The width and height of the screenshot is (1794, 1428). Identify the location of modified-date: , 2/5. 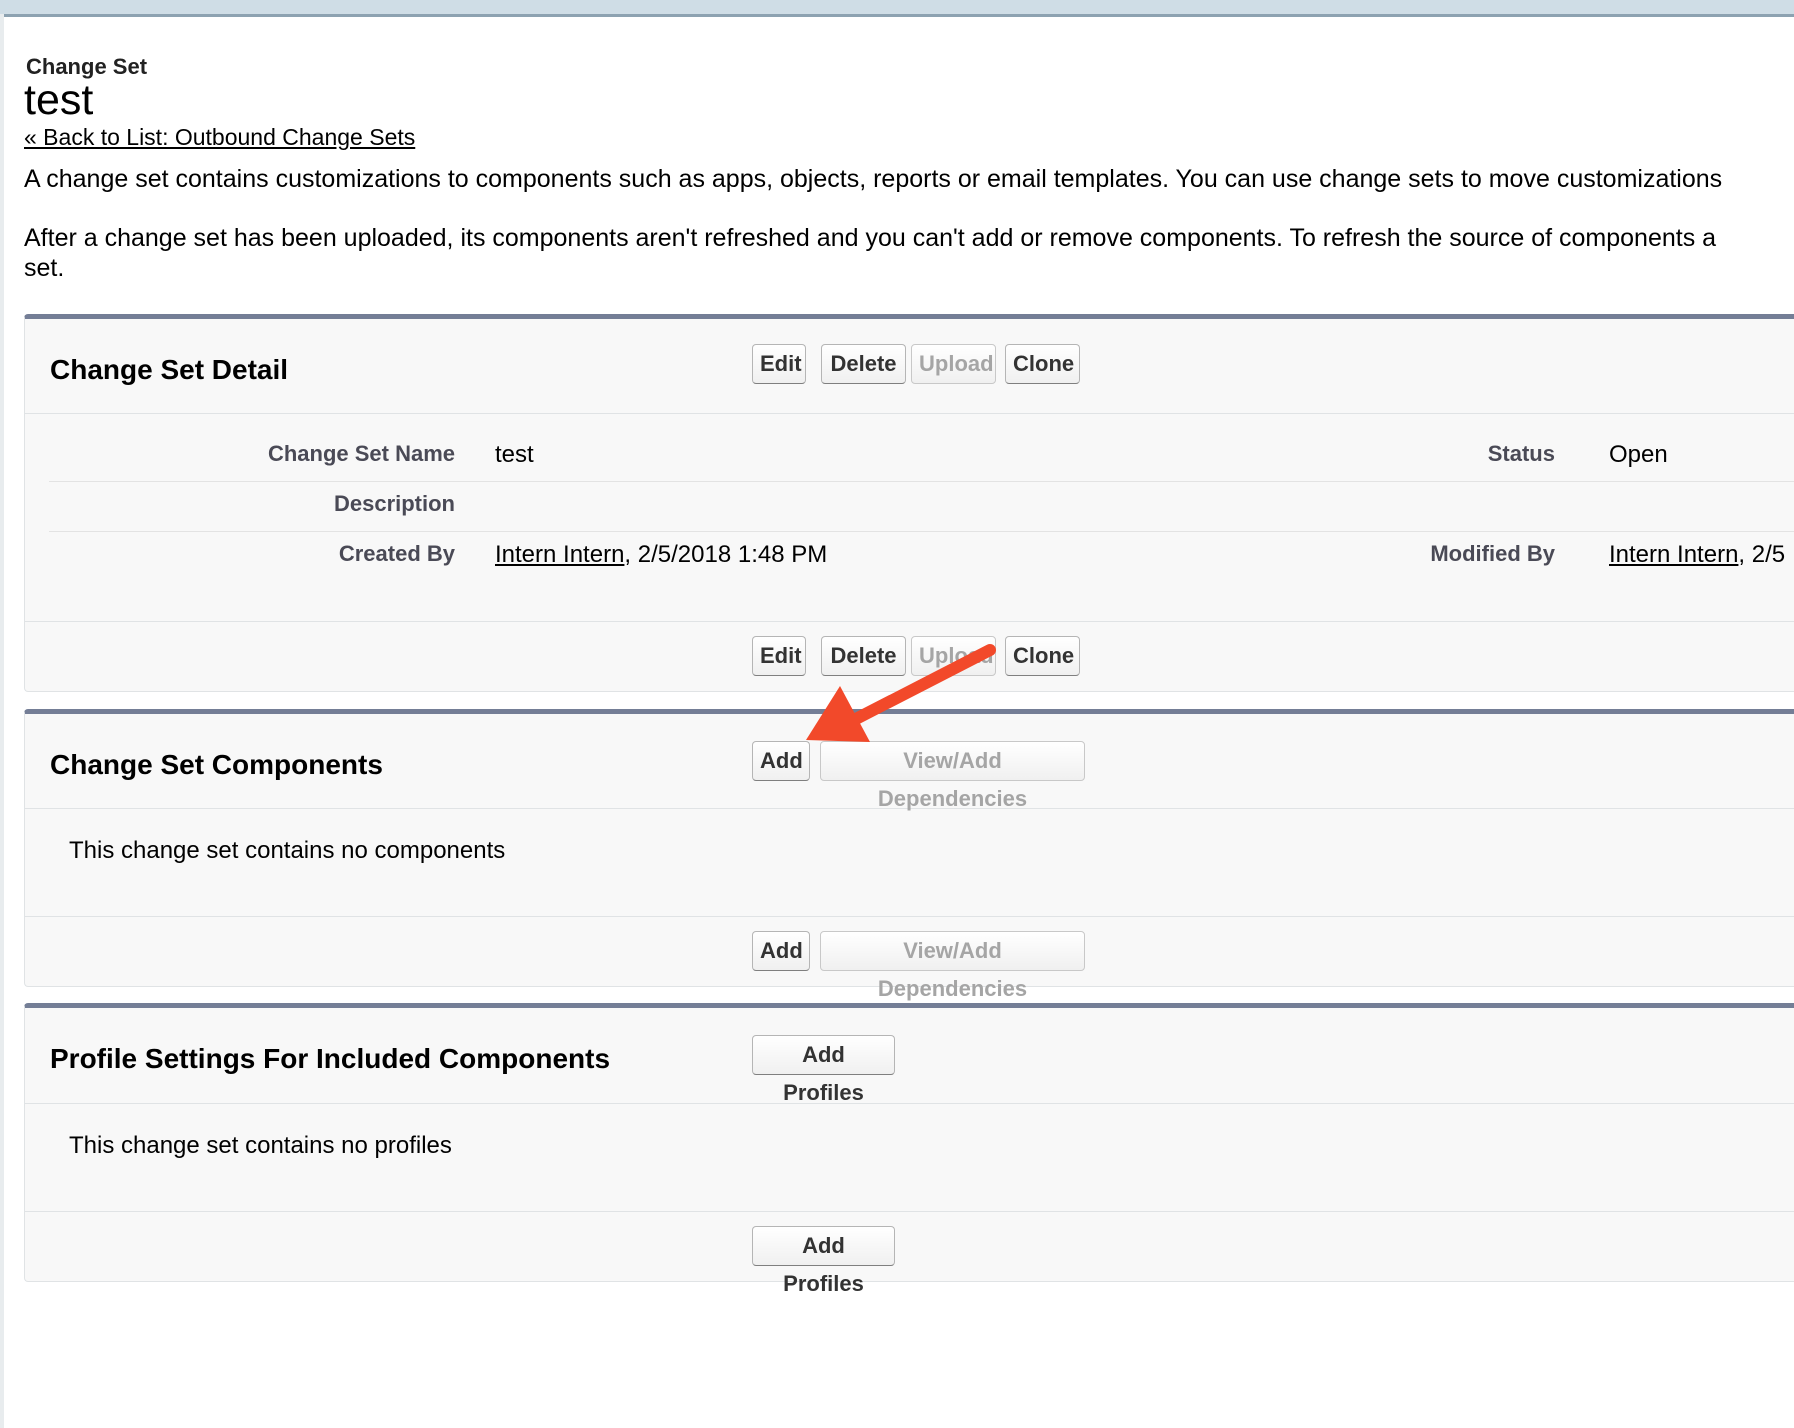
(1762, 554).